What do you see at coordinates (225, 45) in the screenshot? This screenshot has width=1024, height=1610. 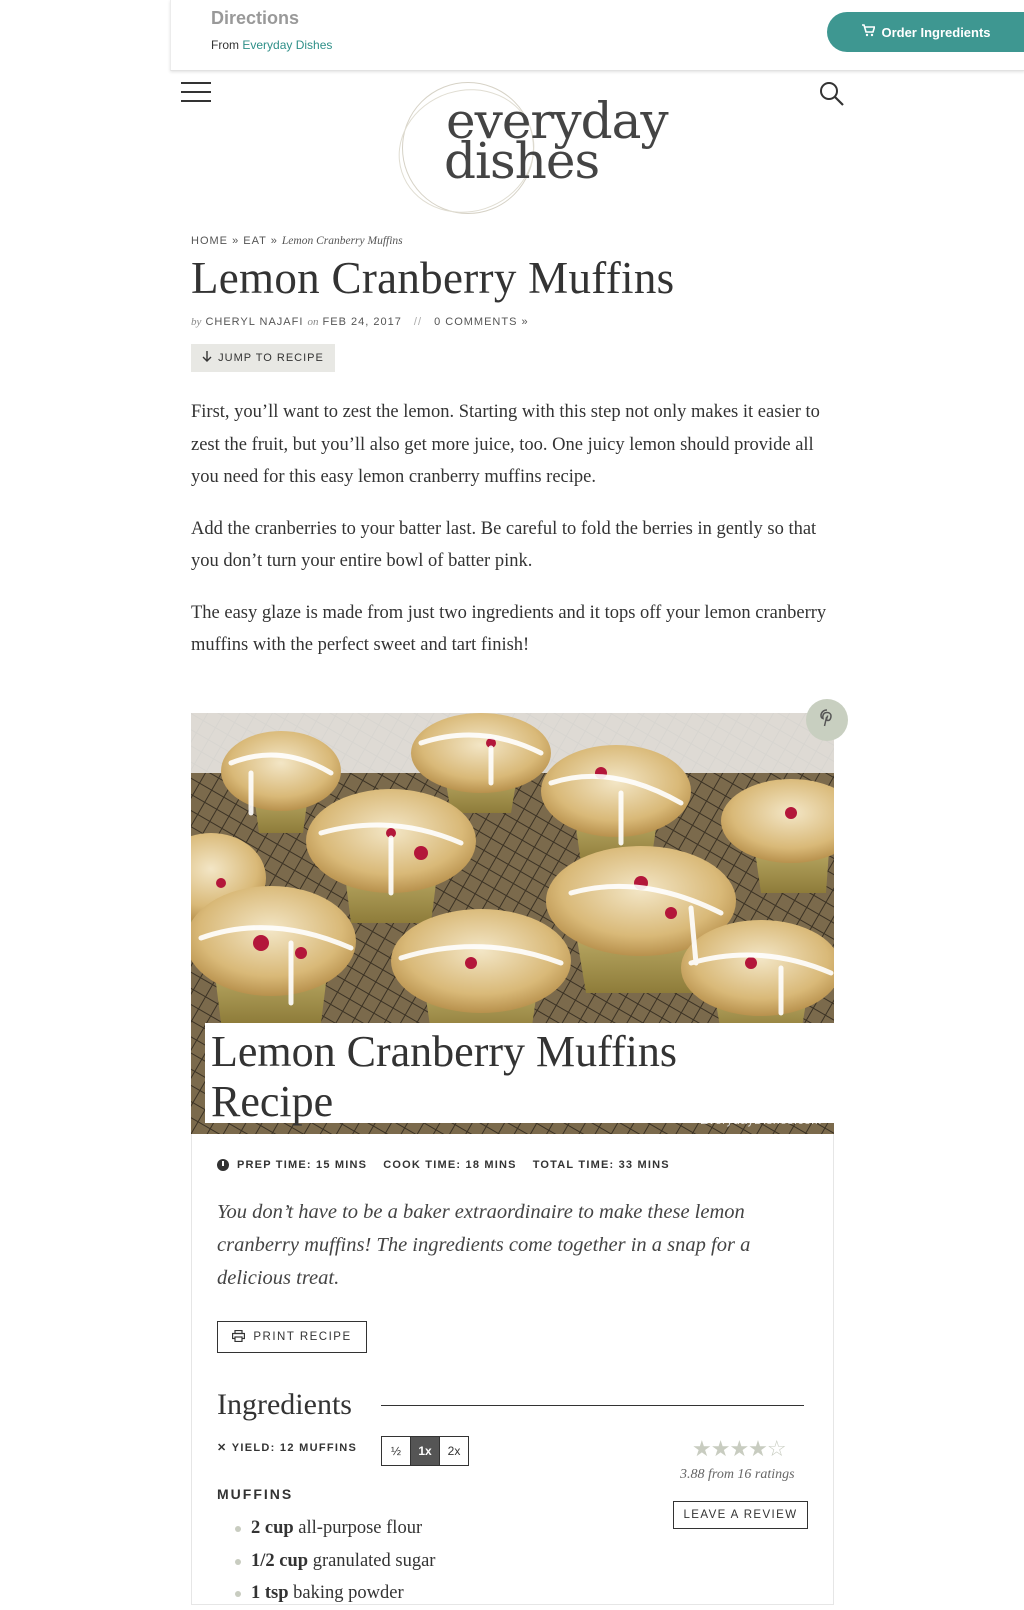 I see `from-prefix: From` at bounding box center [225, 45].